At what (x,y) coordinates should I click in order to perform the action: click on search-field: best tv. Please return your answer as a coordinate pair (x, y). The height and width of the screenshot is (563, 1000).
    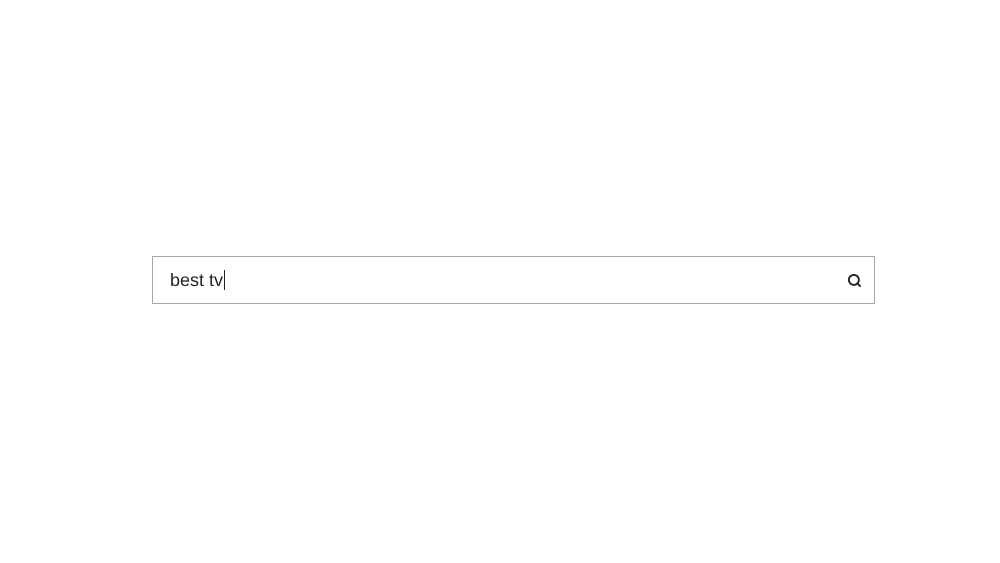
    Looking at the image, I should click on (513, 280).